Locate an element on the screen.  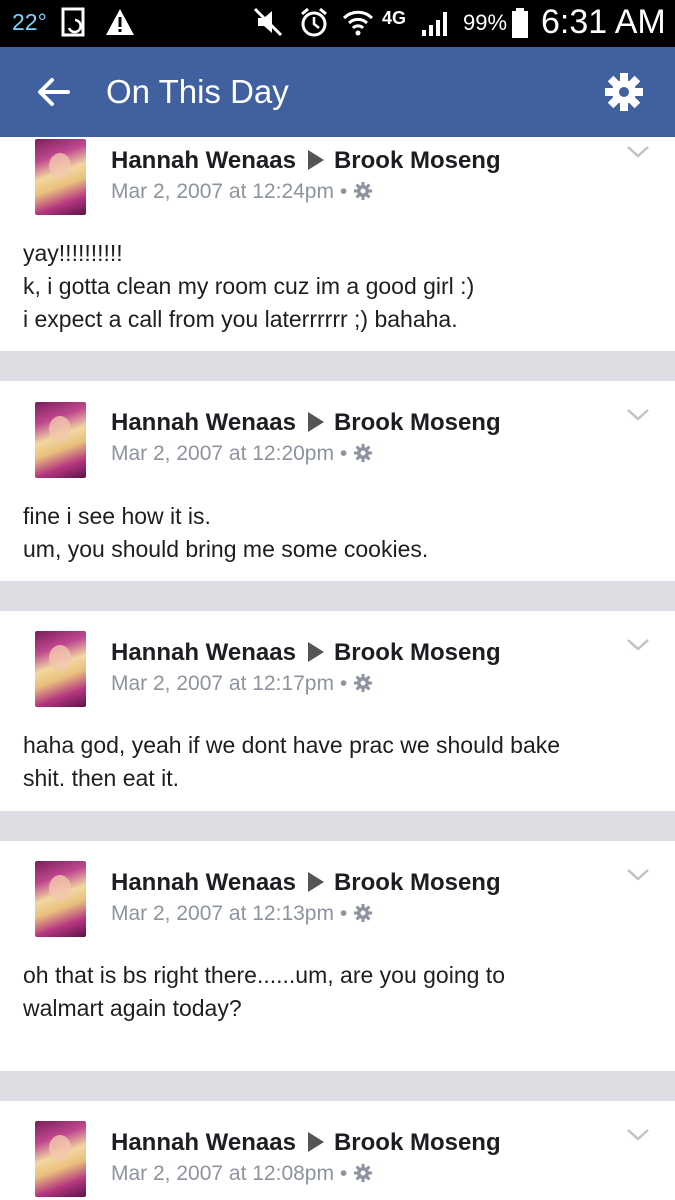
post-meta: Mar 2, 2007 at 12:08pm • is located at coordinates (242, 1174).